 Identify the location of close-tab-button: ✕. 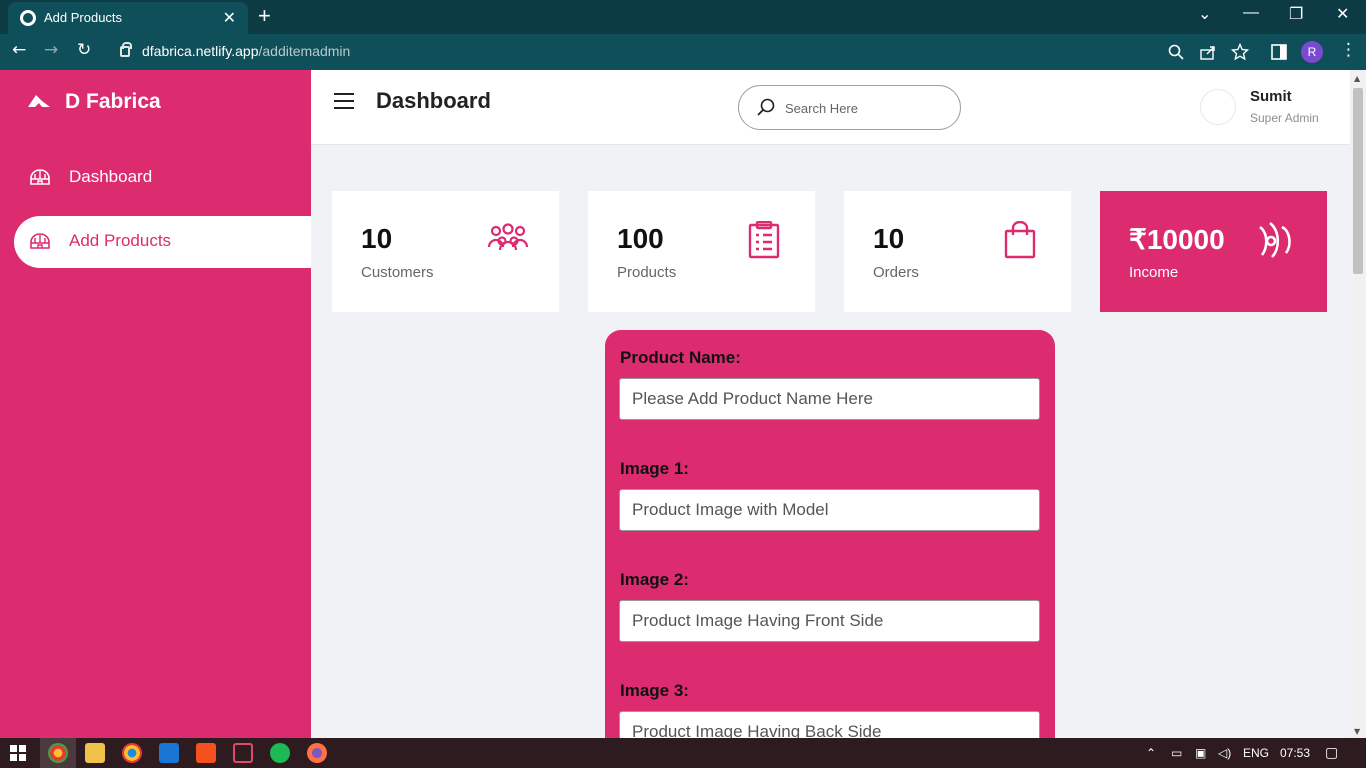
(229, 18).